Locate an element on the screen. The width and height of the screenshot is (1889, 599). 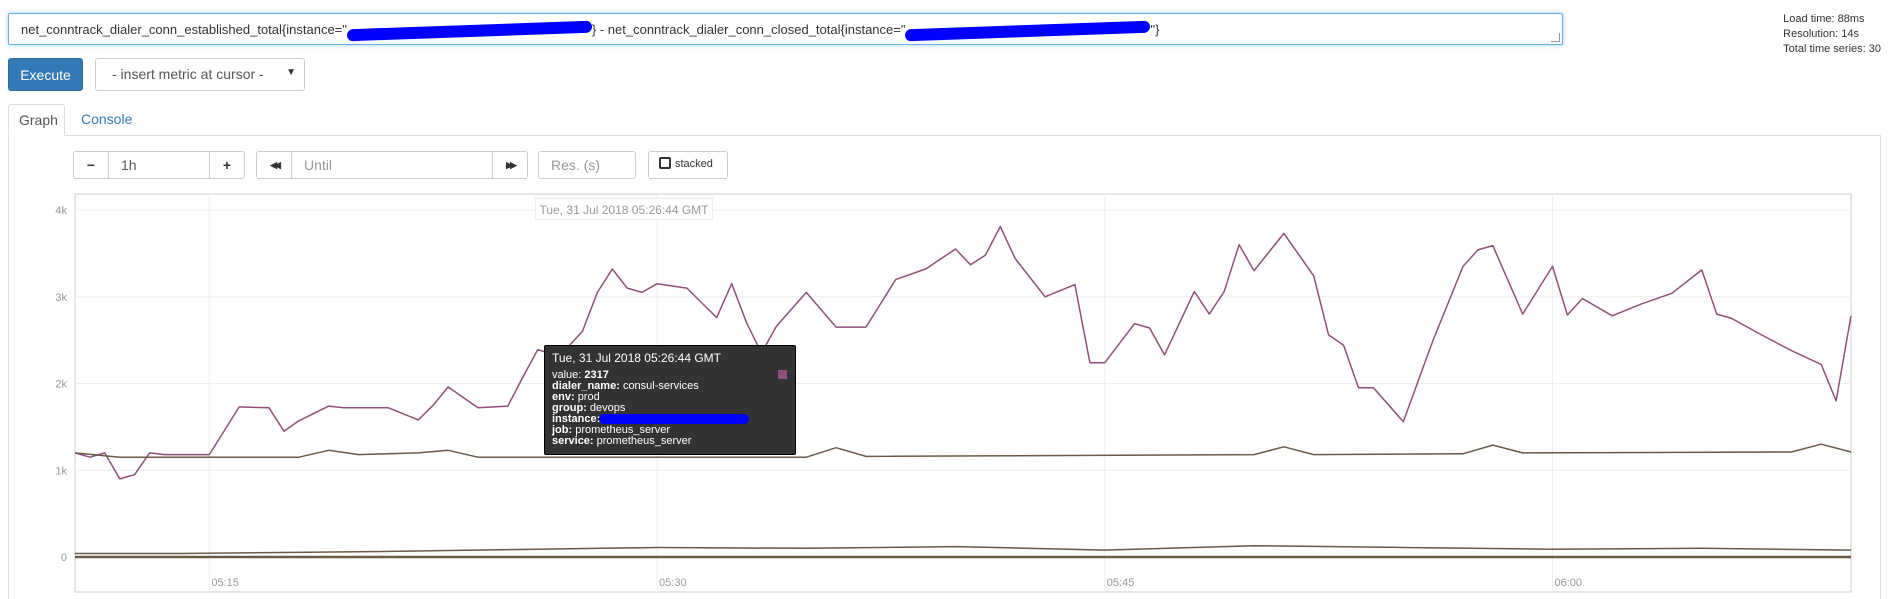
x-tick-label: 05:30 is located at coordinates (673, 583).